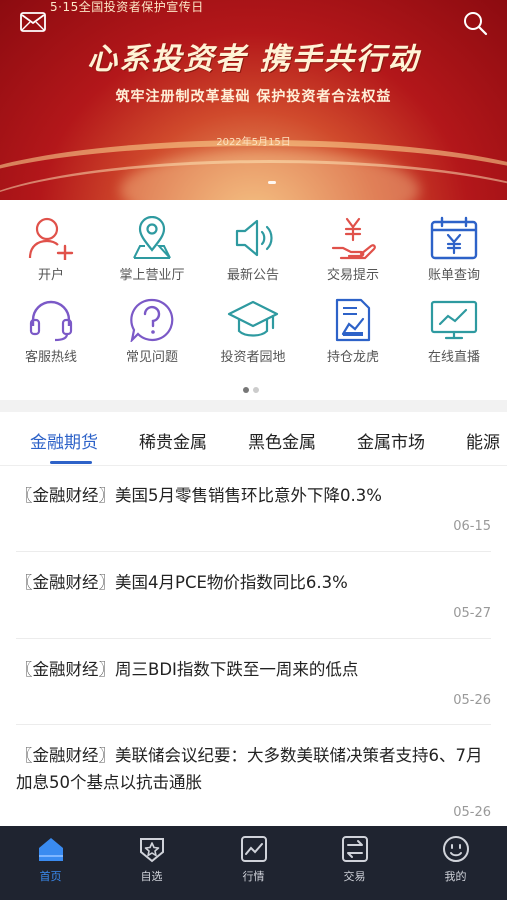 The height and width of the screenshot is (900, 507). I want to click on quick-item-live: 在线直播, so click(454, 335).